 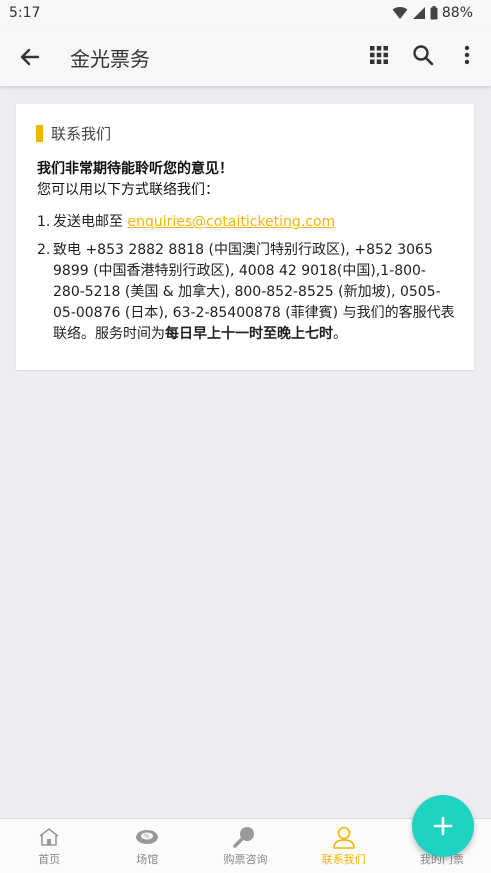 I want to click on status-bar: 5:17 88%, so click(x=245, y=14).